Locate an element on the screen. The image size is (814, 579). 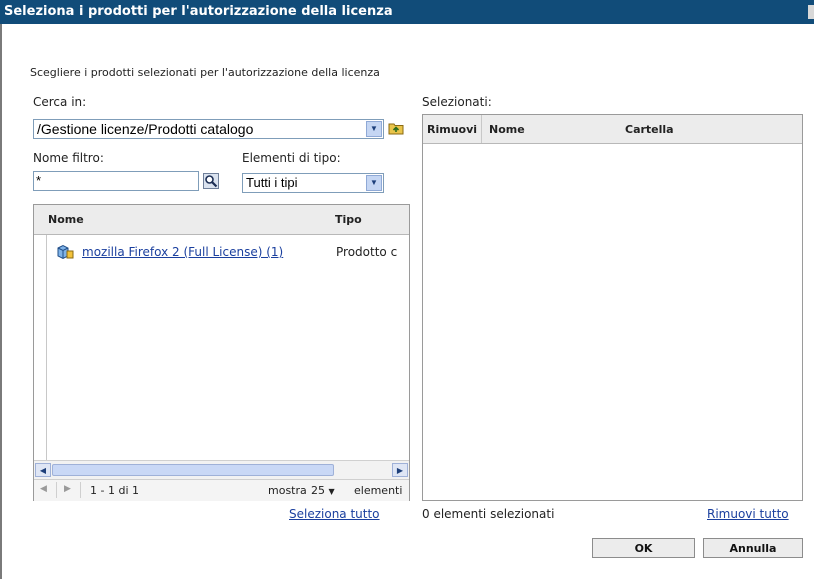
caret-down-icon: ▼ is located at coordinates (331, 491).